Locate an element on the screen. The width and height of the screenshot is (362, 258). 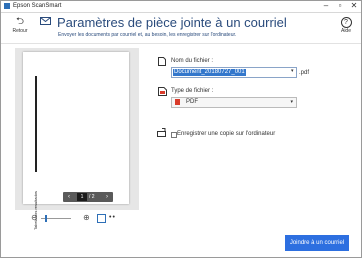
page-content-line is located at coordinates (36, 124).